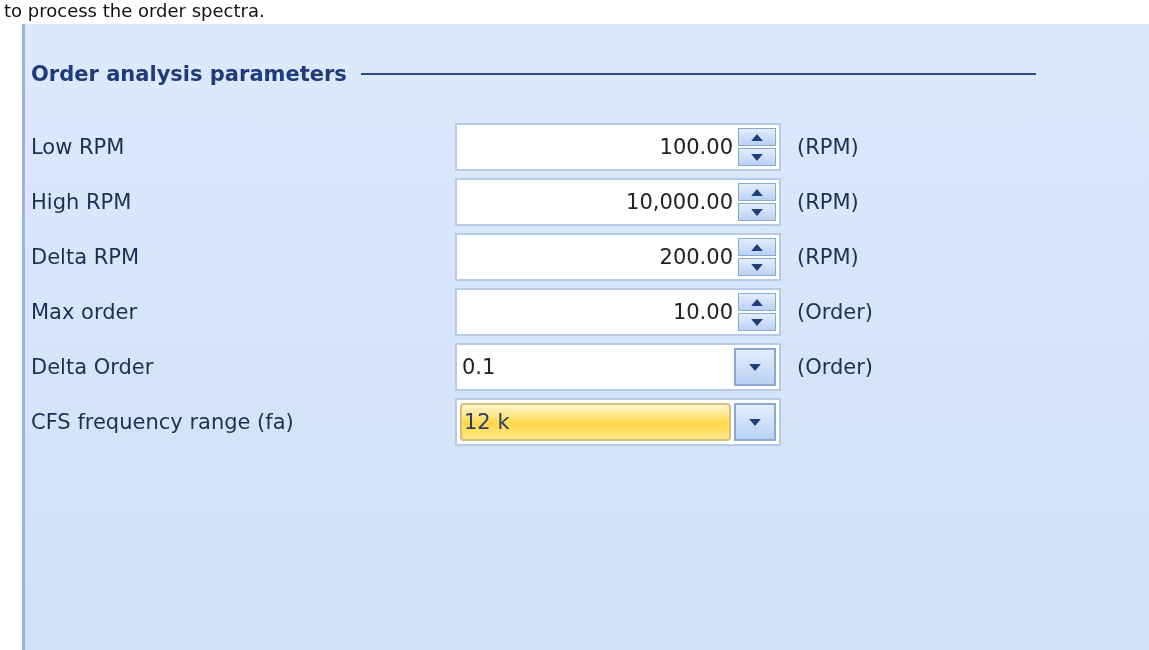 Image resolution: width=1149 pixels, height=650 pixels. I want to click on field-label: Delta Order, so click(93, 367).